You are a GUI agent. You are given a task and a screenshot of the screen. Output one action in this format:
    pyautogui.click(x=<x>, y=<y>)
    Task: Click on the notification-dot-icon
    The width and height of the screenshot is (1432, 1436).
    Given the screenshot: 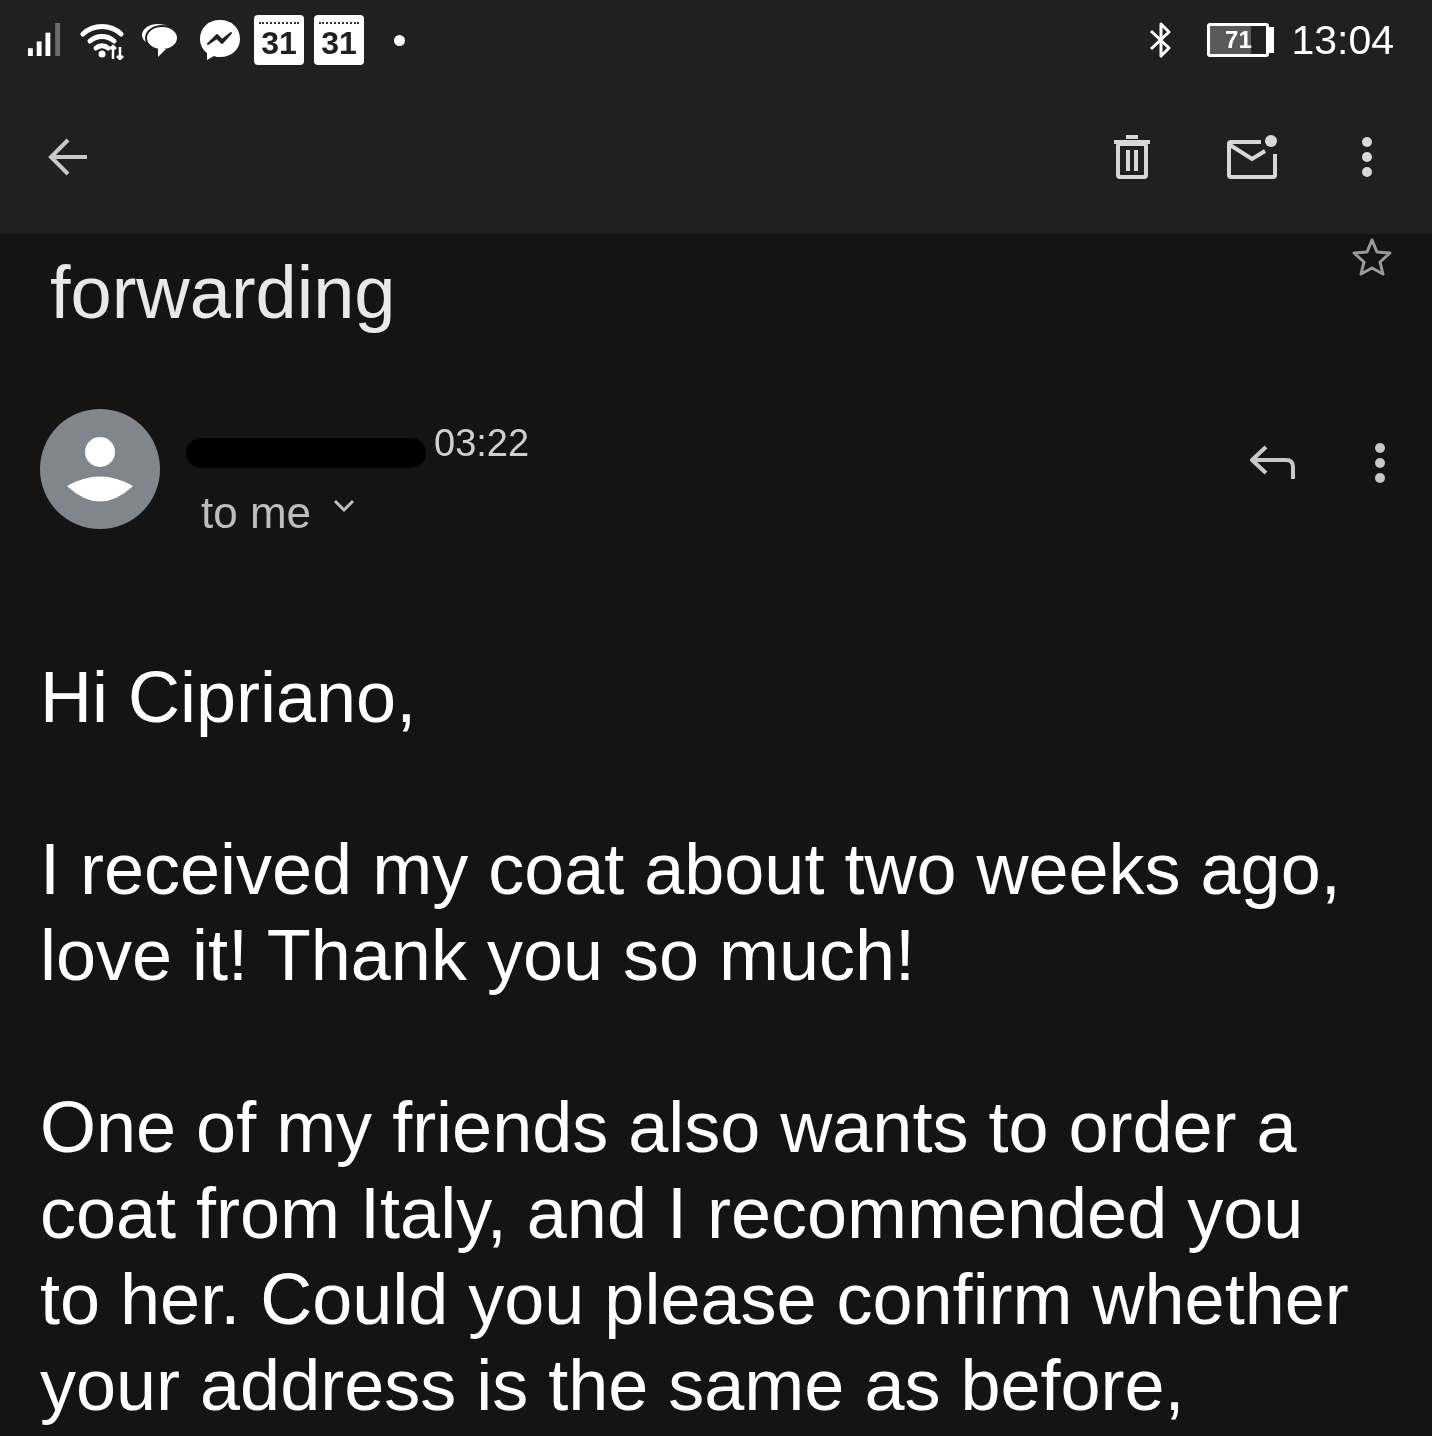 What is the action you would take?
    pyautogui.click(x=399, y=40)
    